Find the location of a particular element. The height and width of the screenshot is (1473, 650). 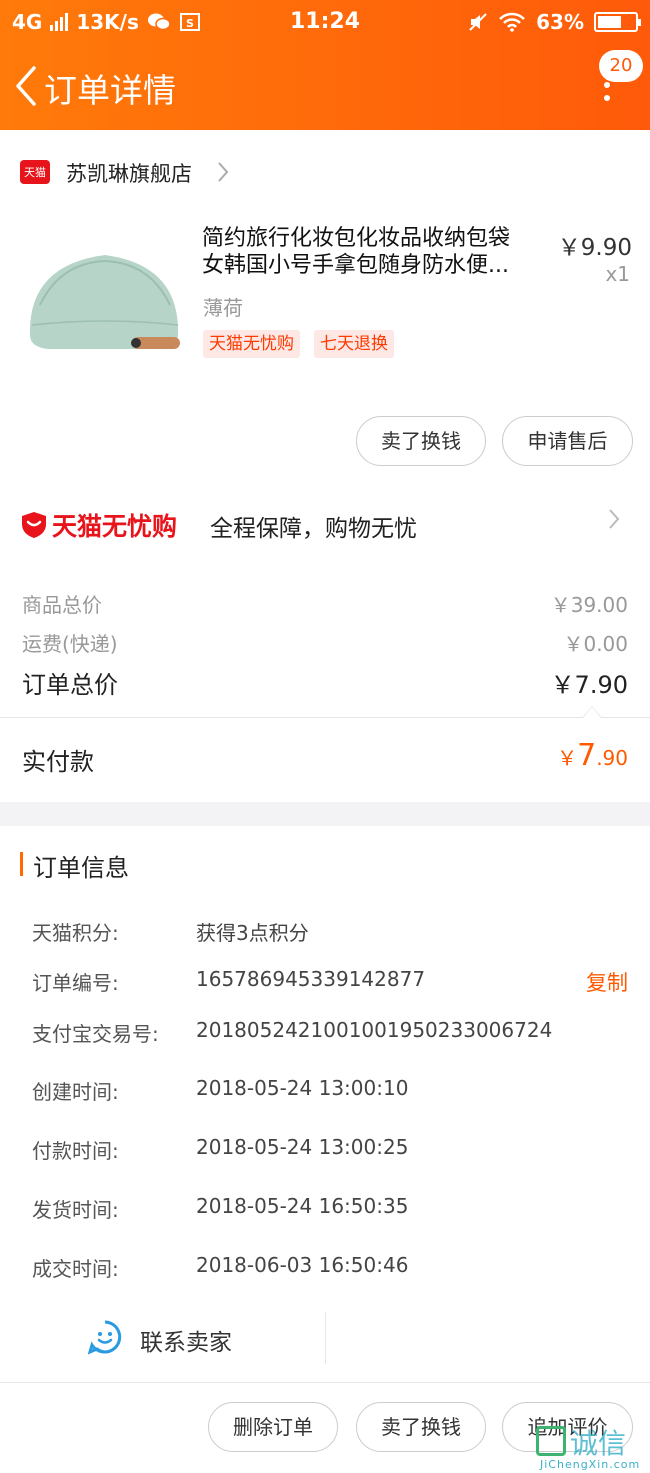

tag-worry-free: 天猫无忧购 is located at coordinates (251, 344).